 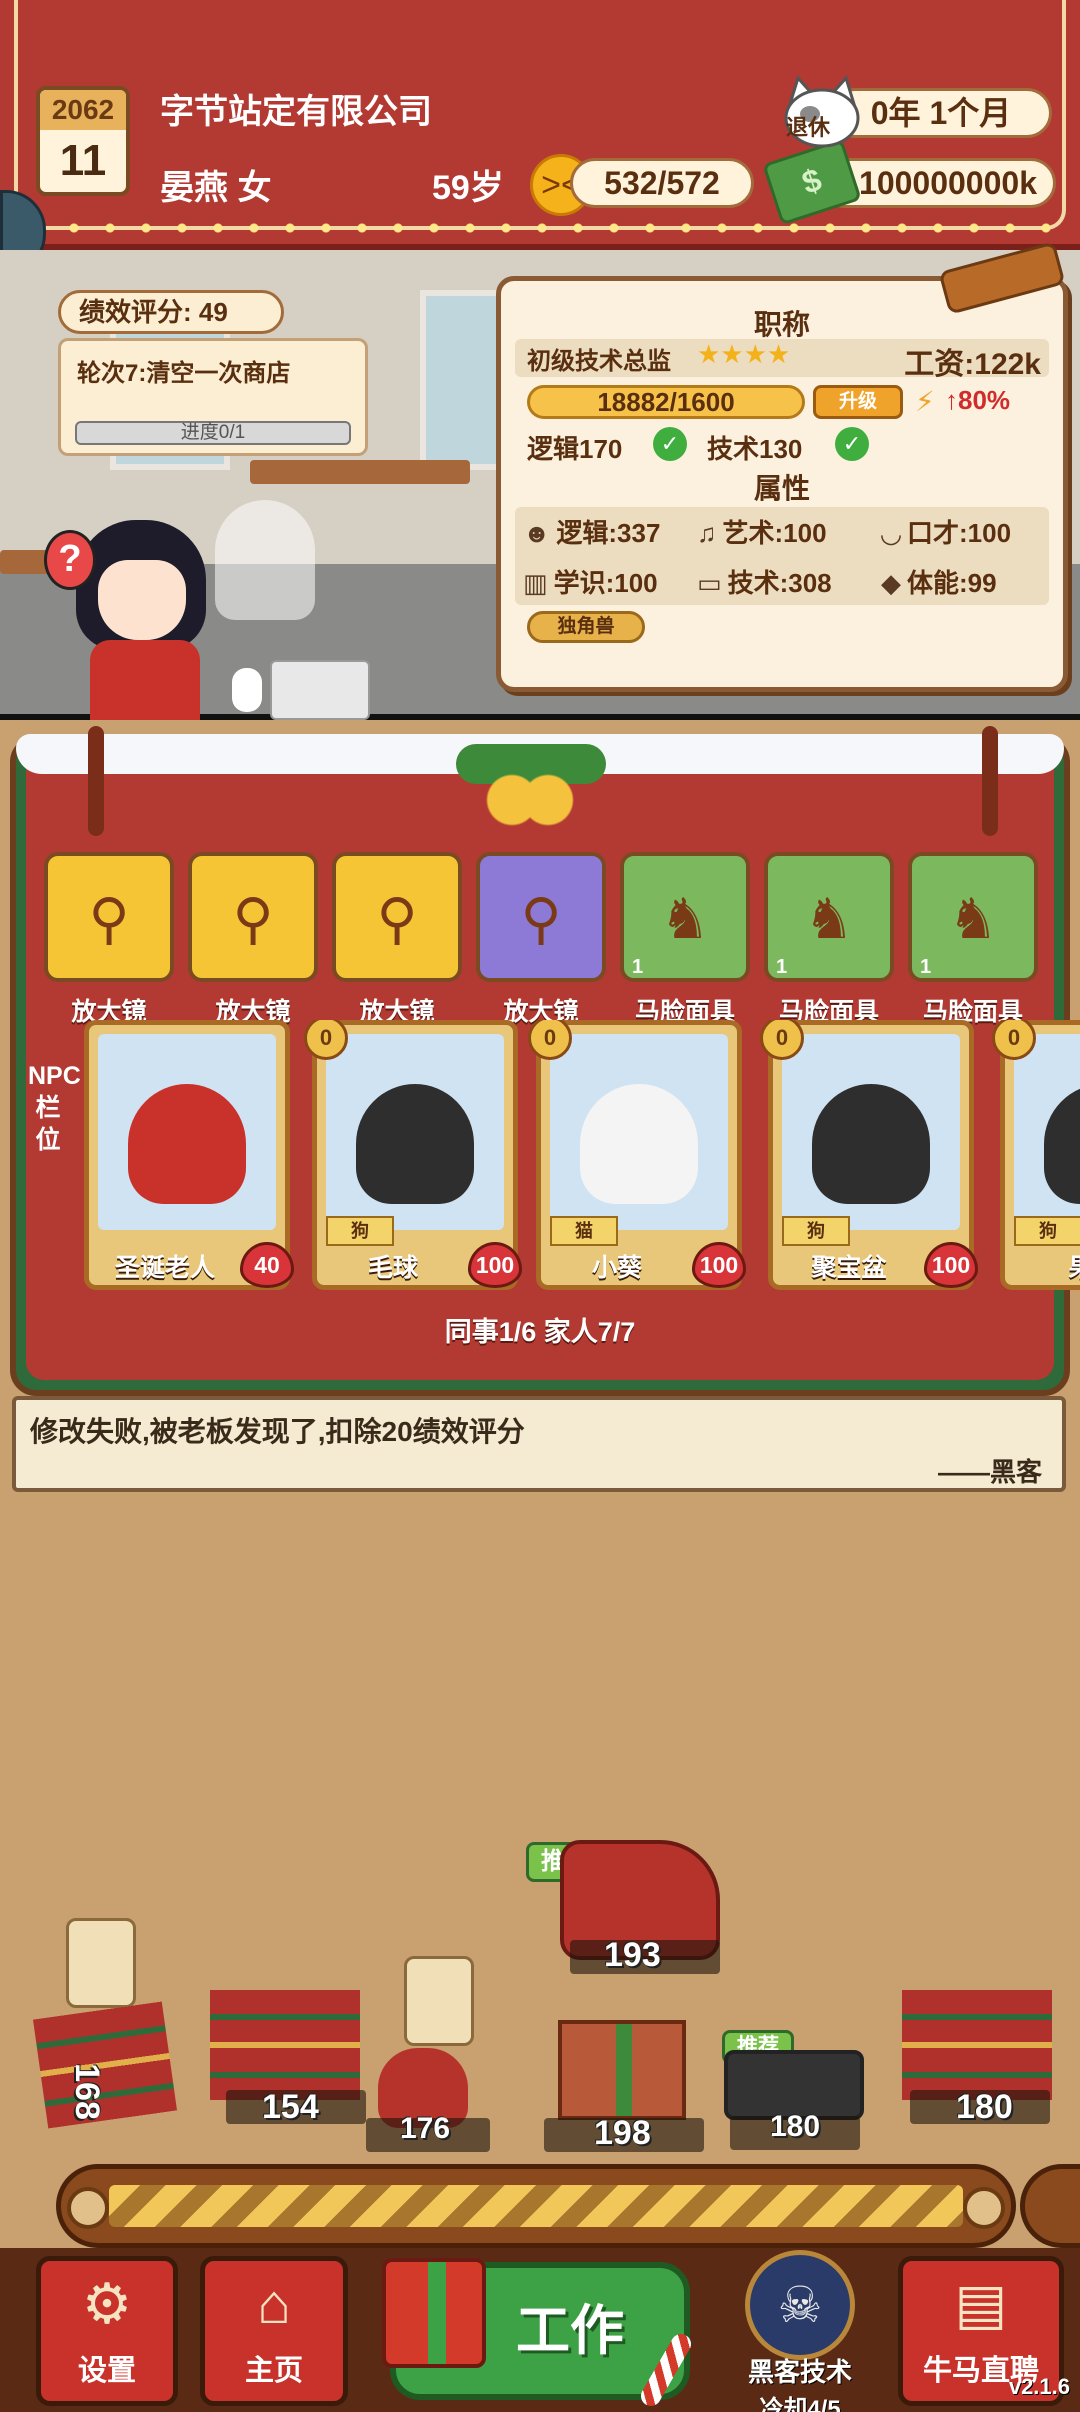 I want to click on attr-value: 口才:100, so click(x=959, y=533).